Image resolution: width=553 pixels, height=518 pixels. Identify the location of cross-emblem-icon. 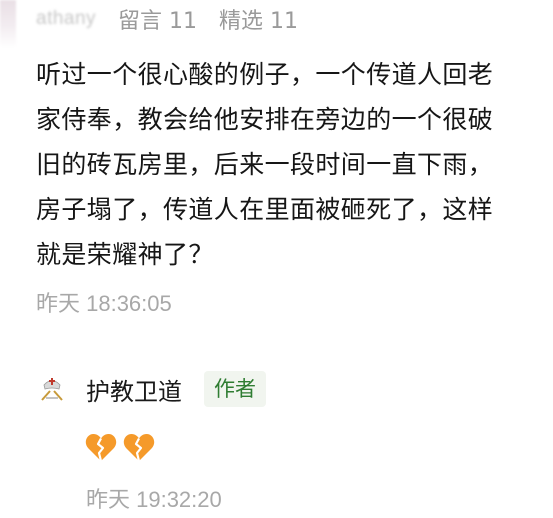
(52, 389).